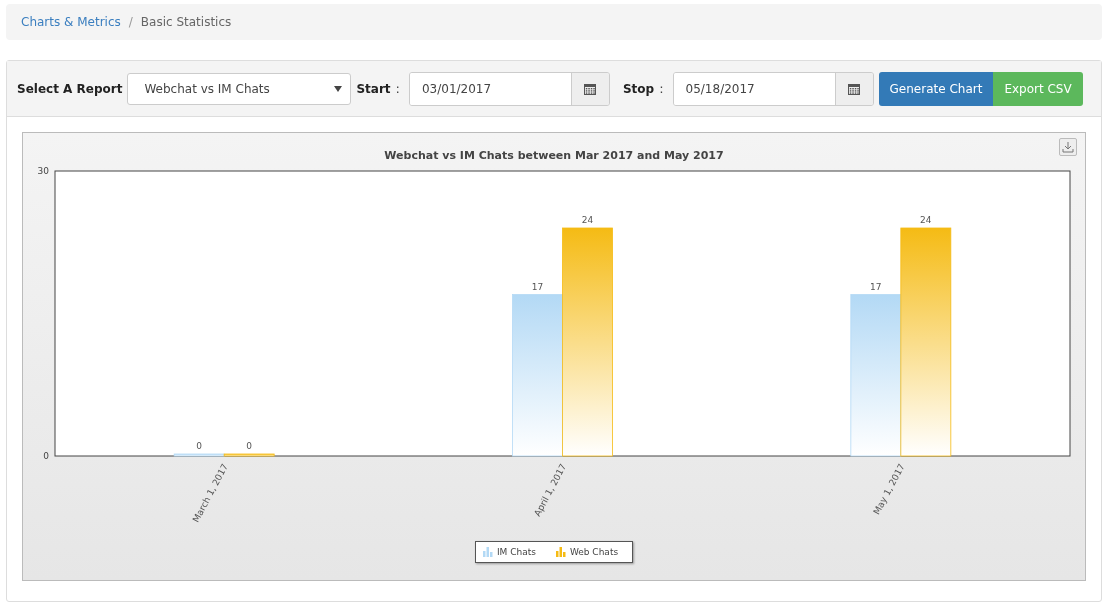 The height and width of the screenshot is (608, 1111). What do you see at coordinates (936, 88) in the screenshot?
I see `generate-button: Generate Chart` at bounding box center [936, 88].